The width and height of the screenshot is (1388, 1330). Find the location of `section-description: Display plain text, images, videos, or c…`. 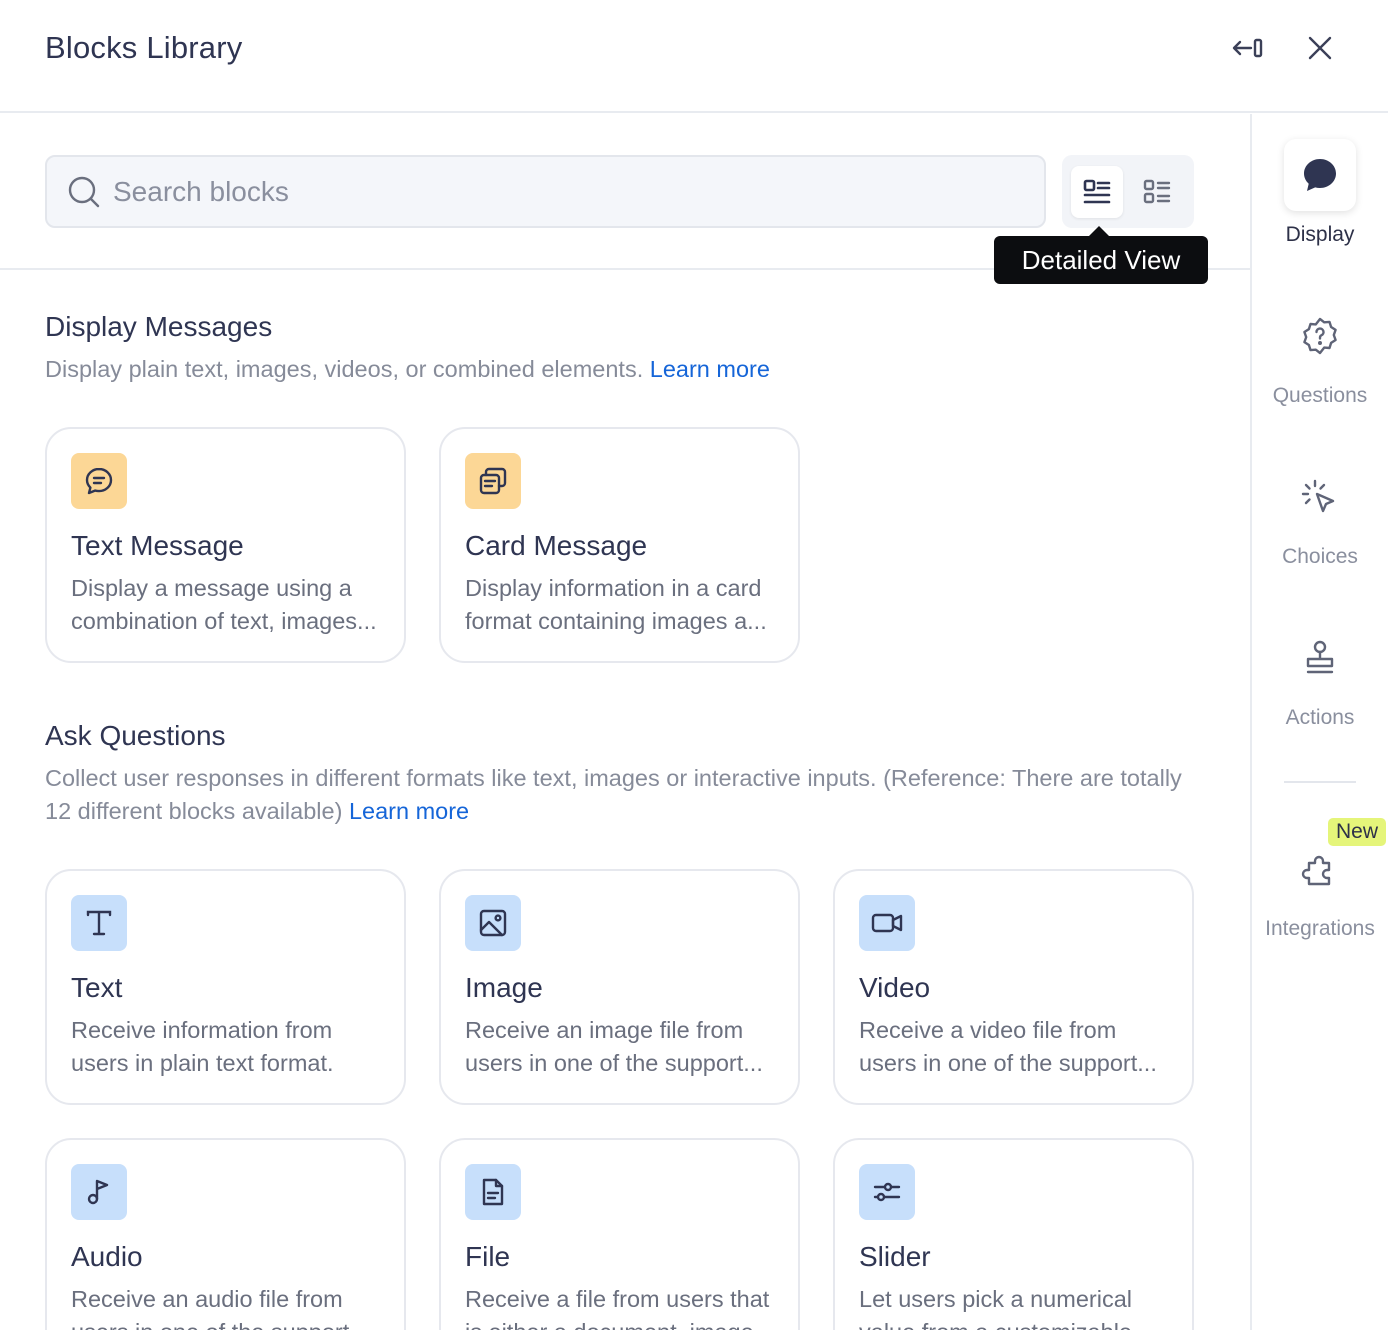

section-description: Display plain text, images, videos, or c… is located at coordinates (620, 369).